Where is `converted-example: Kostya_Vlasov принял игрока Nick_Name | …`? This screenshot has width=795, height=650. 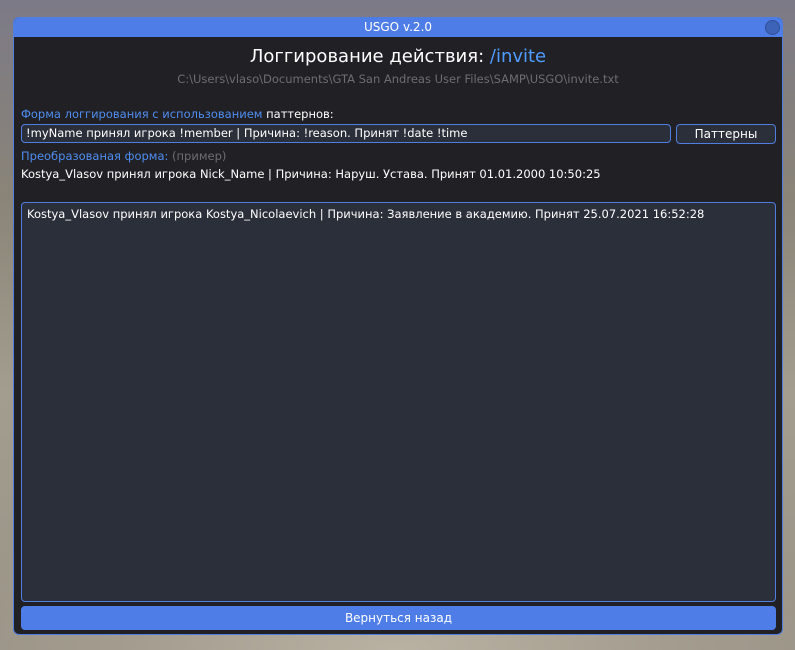
converted-example: Kostya_Vlasov принял игрока Nick_Name | … is located at coordinates (311, 174).